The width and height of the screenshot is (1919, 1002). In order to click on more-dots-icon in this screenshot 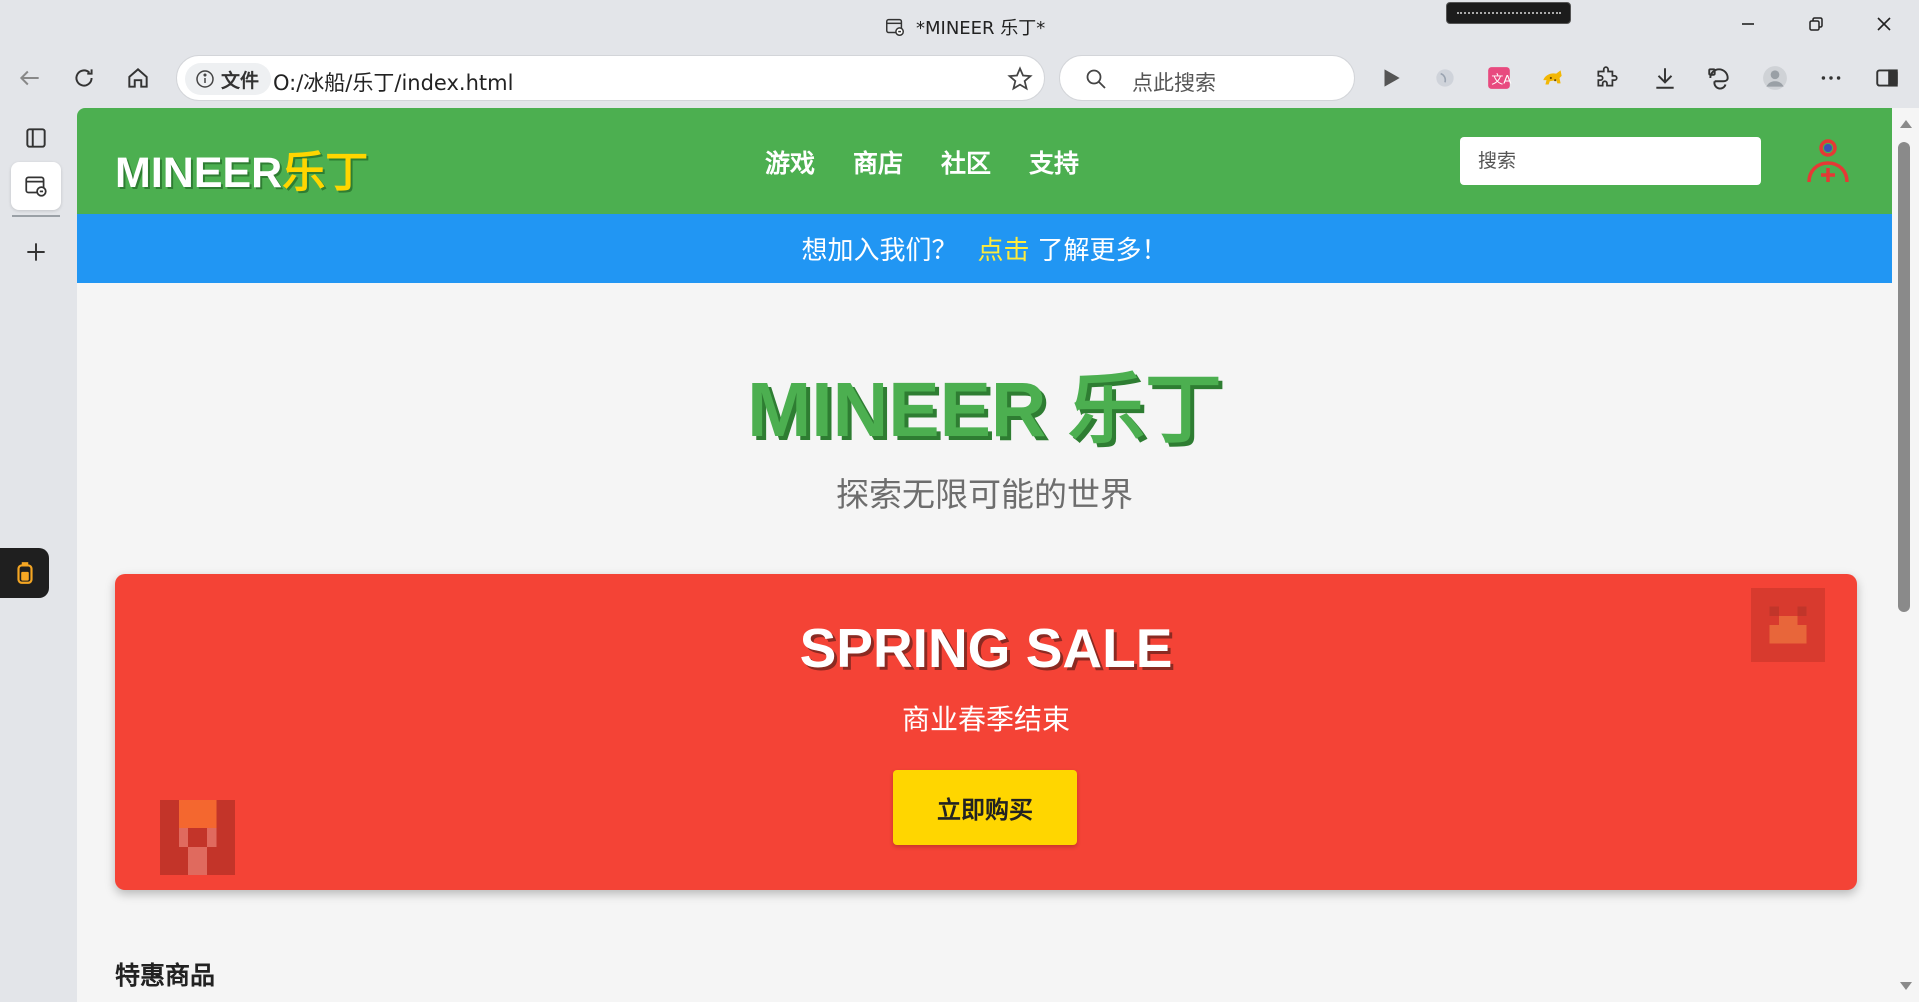, I will do `click(1831, 78)`.